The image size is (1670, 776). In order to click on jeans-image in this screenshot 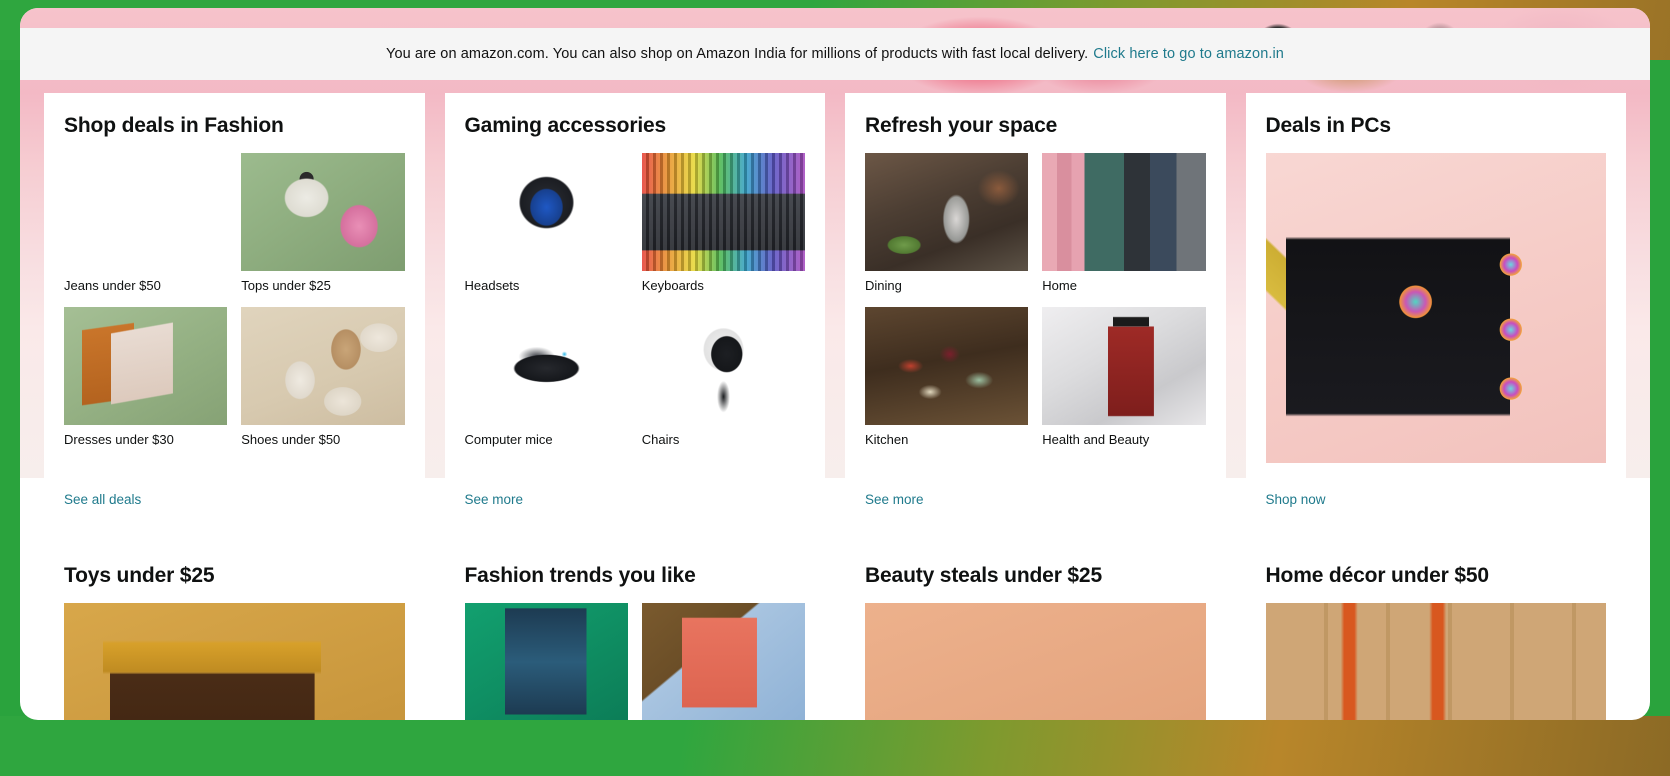, I will do `click(145, 212)`.